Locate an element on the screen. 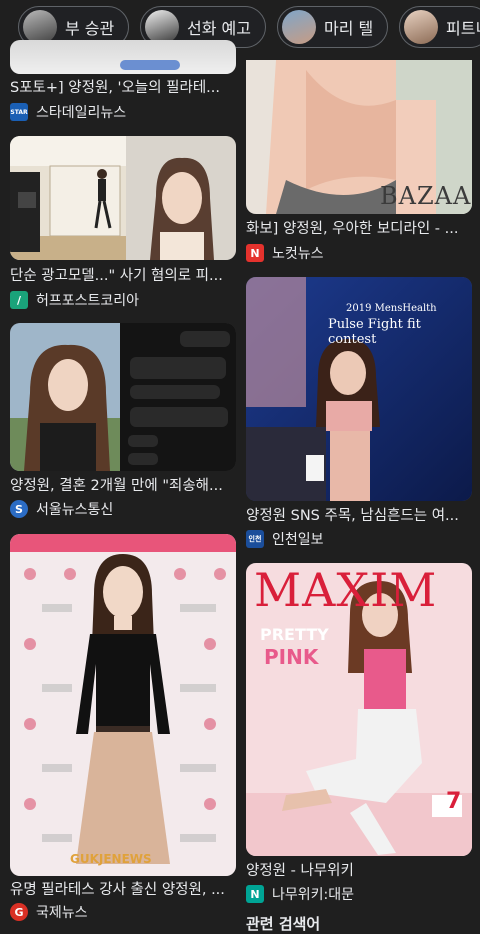 This screenshot has width=480, height=934. chip-2: 마리 텔 is located at coordinates (333, 27).